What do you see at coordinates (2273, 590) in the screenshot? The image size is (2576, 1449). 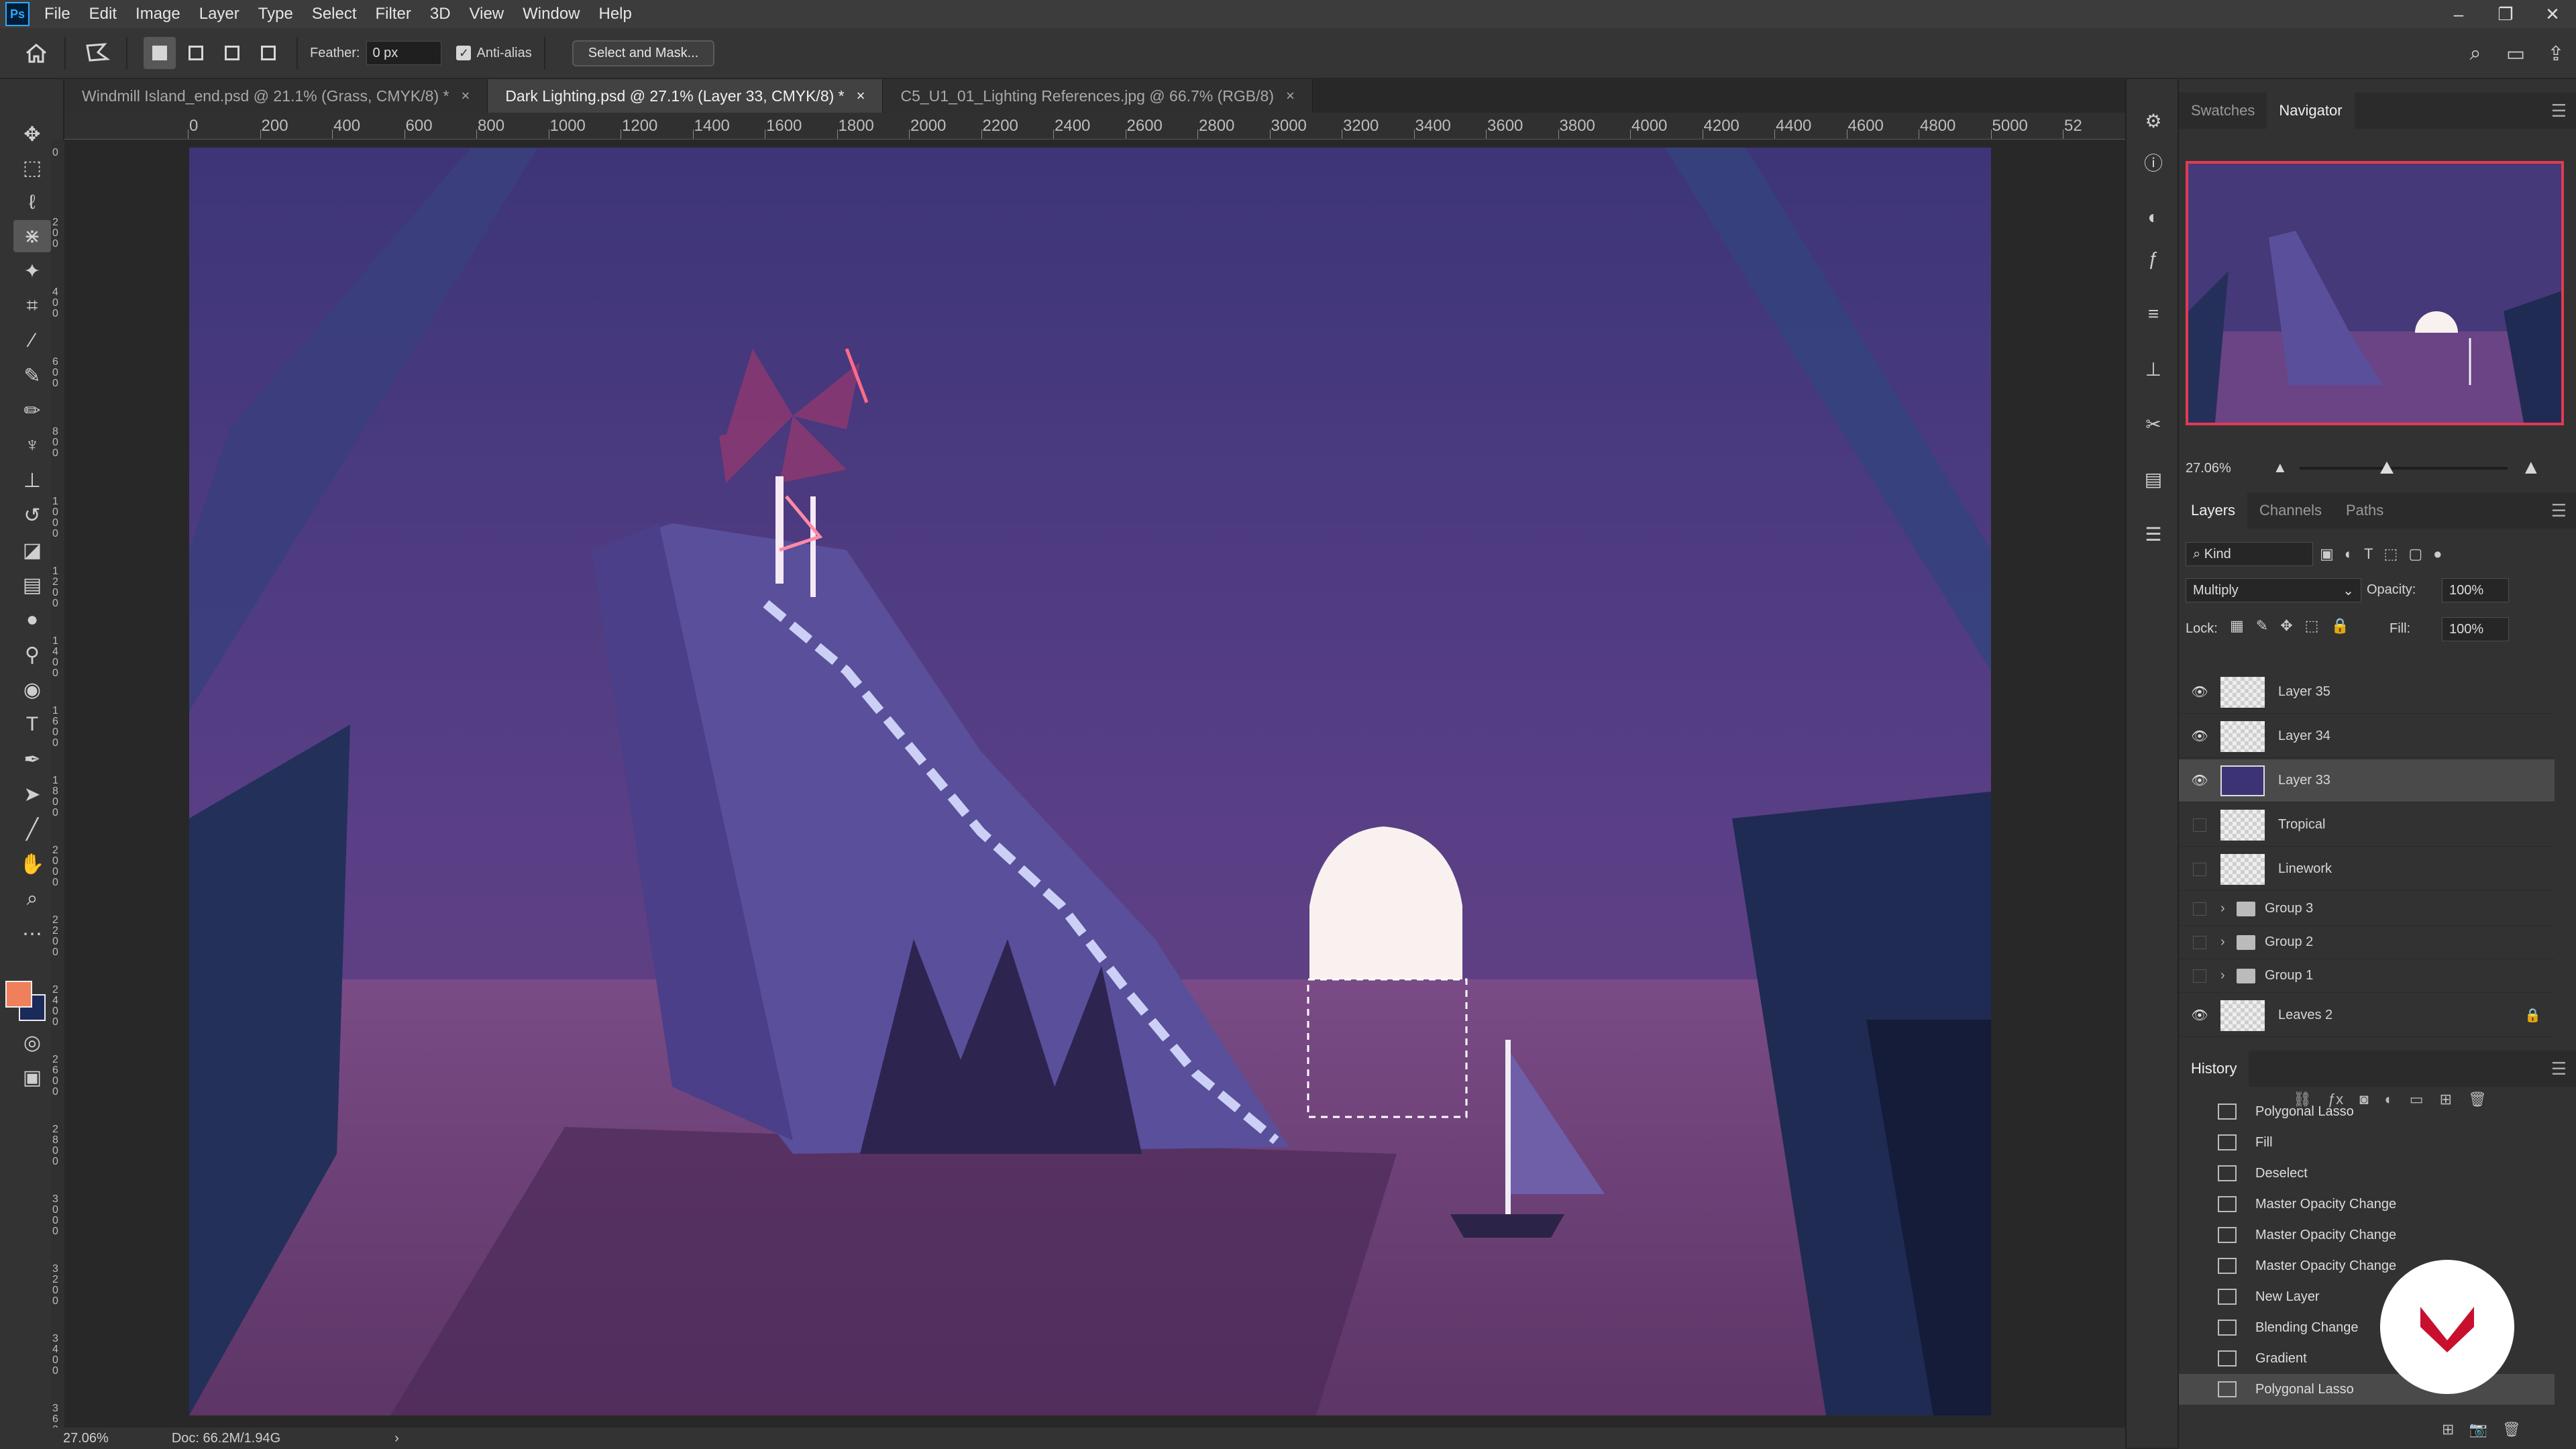 I see `blend-mode-select: Multiply ⌄` at bounding box center [2273, 590].